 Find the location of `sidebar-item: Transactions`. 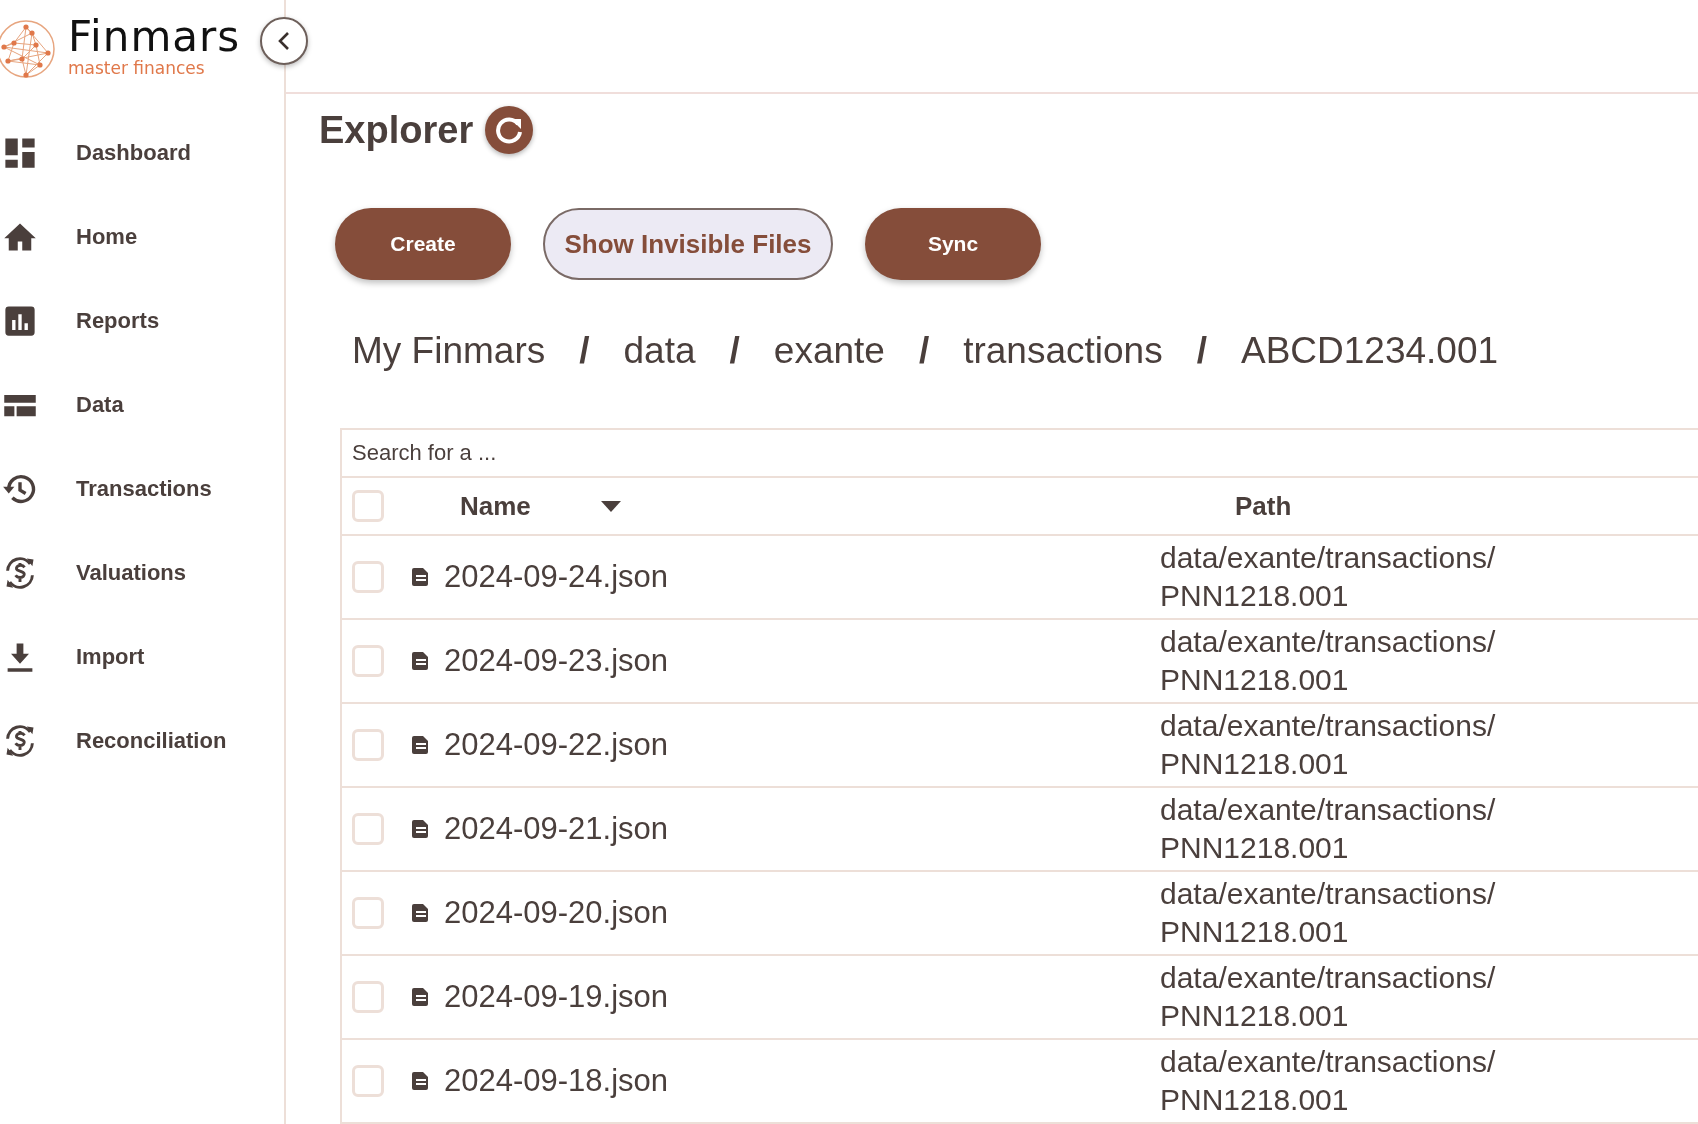

sidebar-item: Transactions is located at coordinates (142, 489).